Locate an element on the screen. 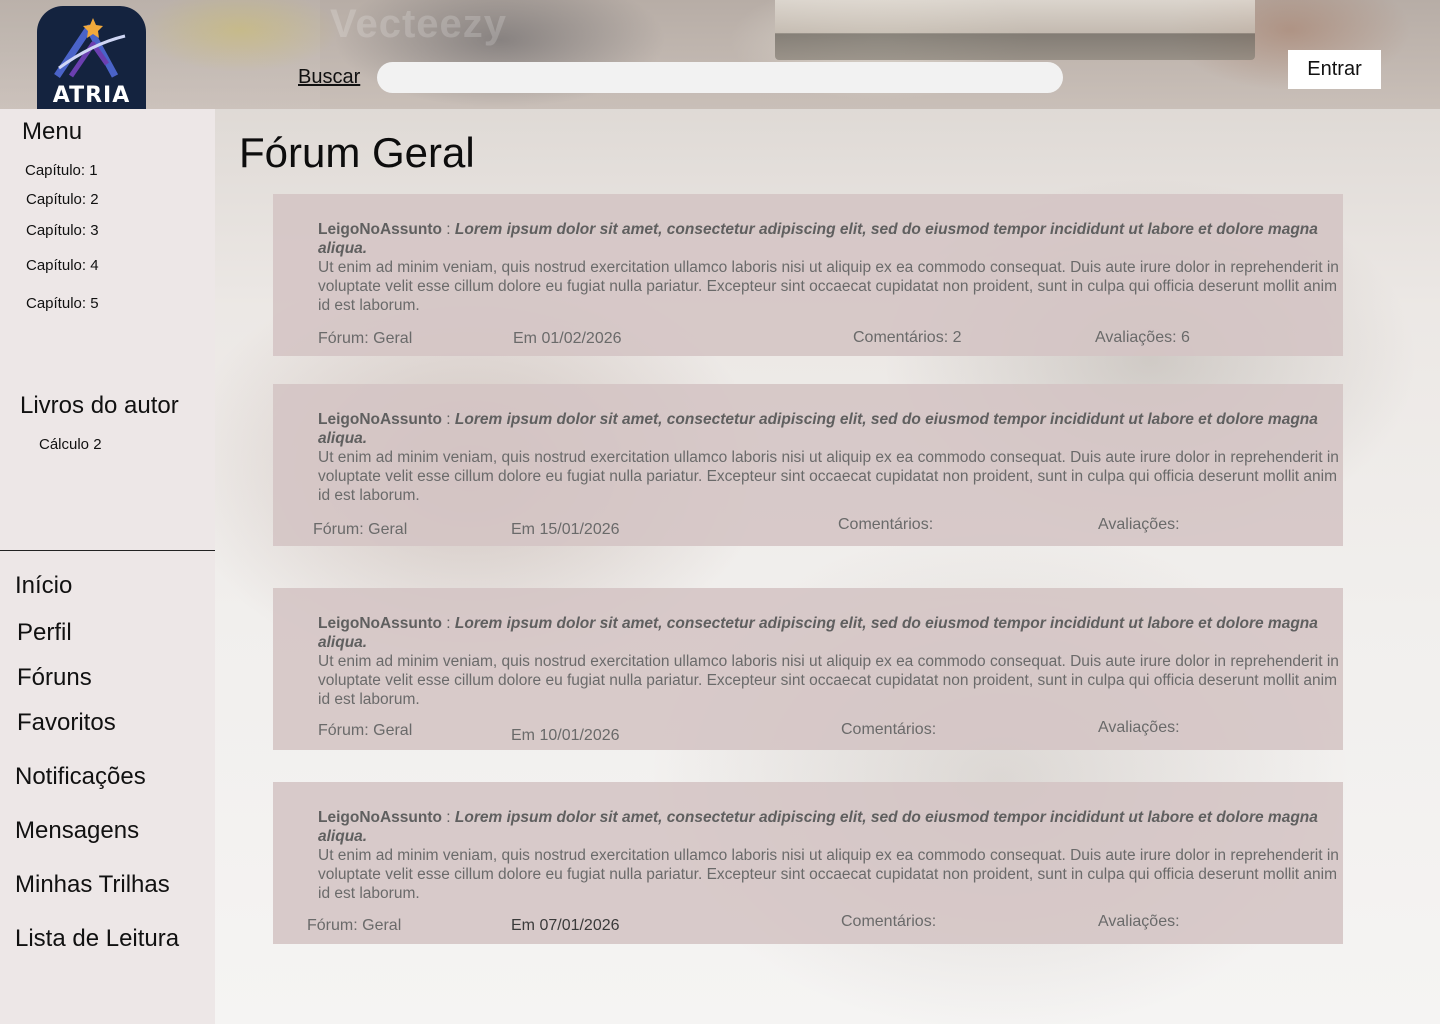 The image size is (1440, 1024). chapter-link-2: Capítulo: 2 is located at coordinates (62, 199).